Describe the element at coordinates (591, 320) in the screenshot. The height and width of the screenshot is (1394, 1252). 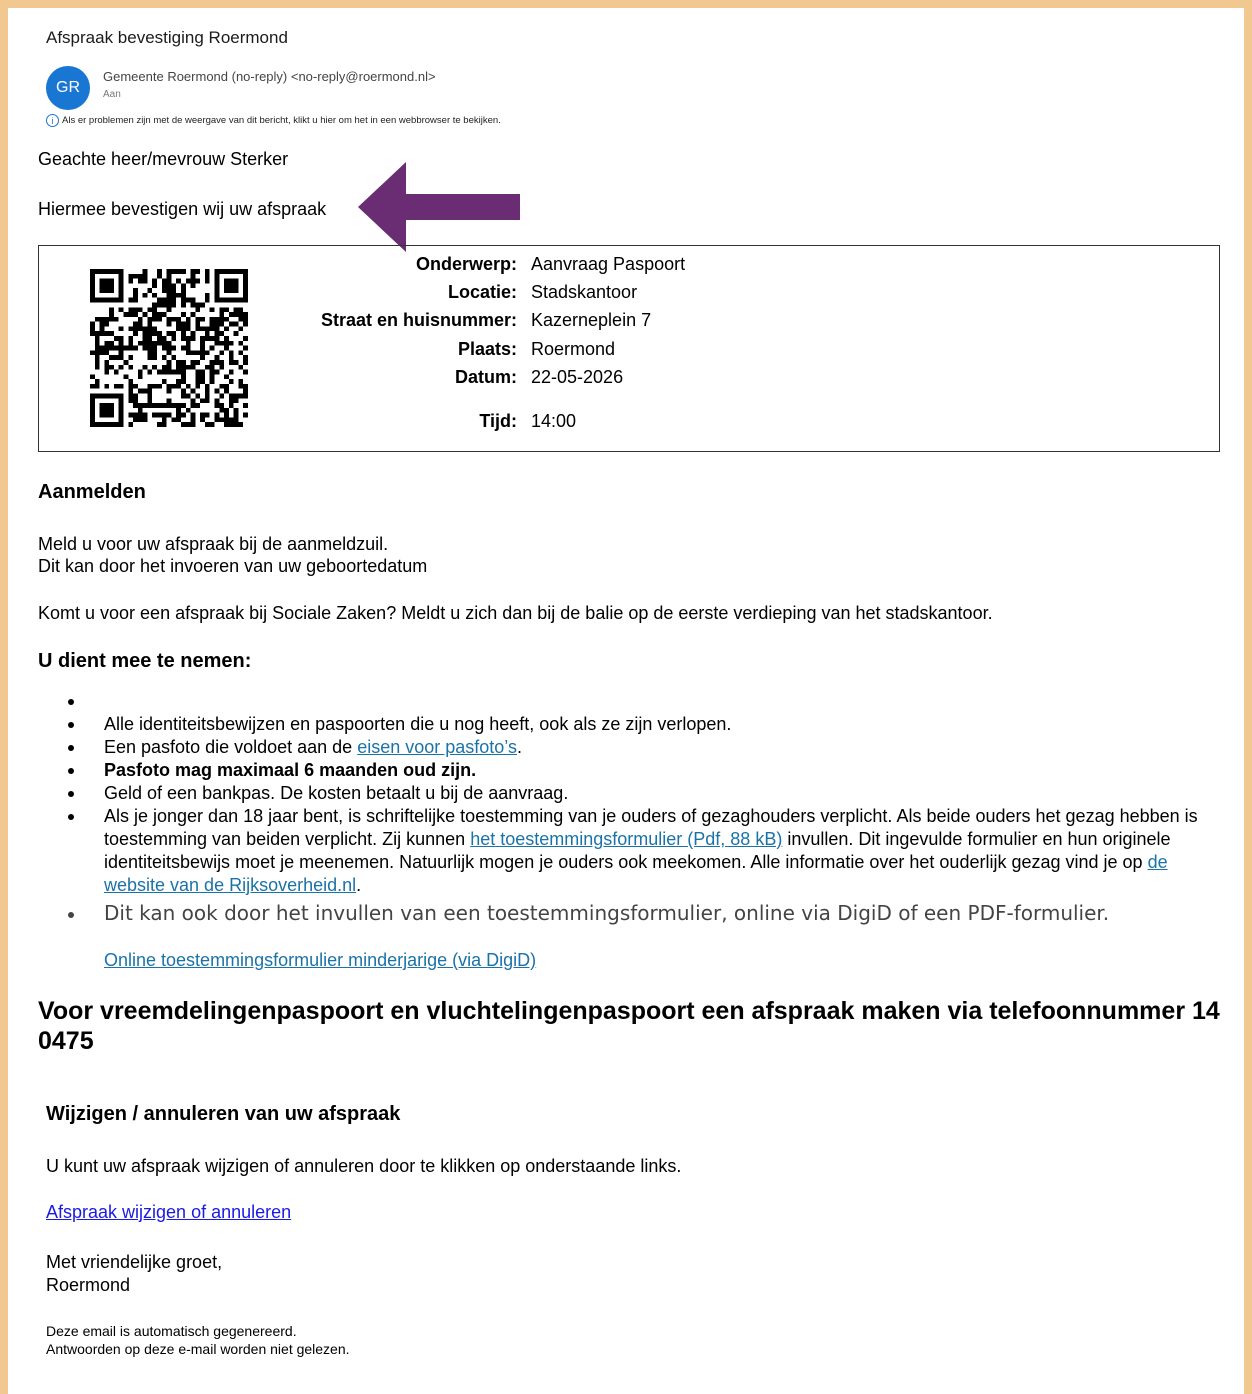
I see `appointment-value: Kazerneplein 7` at that location.